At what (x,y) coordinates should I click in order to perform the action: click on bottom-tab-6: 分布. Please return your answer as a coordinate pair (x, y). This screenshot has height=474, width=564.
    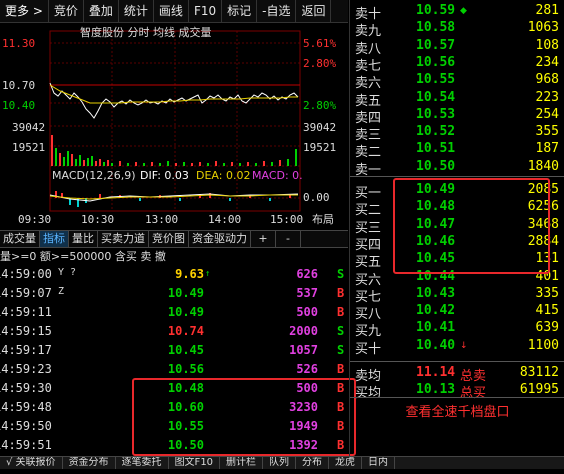
    Looking at the image, I should click on (313, 463).